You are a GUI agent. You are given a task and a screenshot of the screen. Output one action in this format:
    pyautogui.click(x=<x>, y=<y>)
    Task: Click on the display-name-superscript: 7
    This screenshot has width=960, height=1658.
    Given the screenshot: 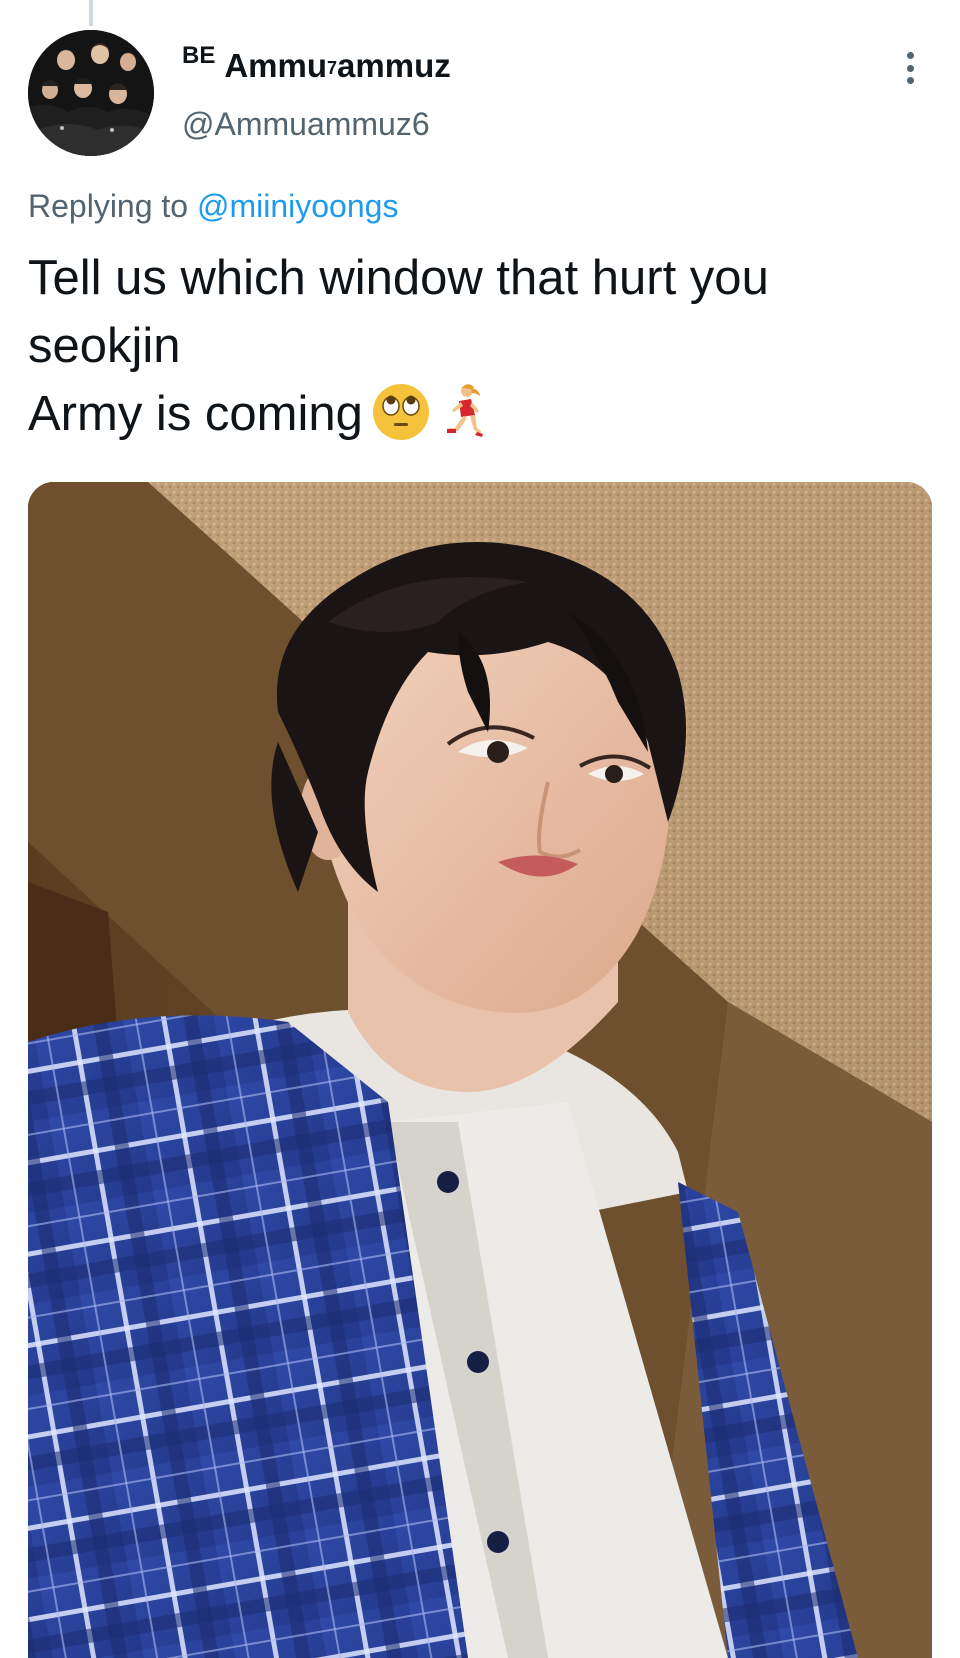 What is the action you would take?
    pyautogui.click(x=332, y=68)
    